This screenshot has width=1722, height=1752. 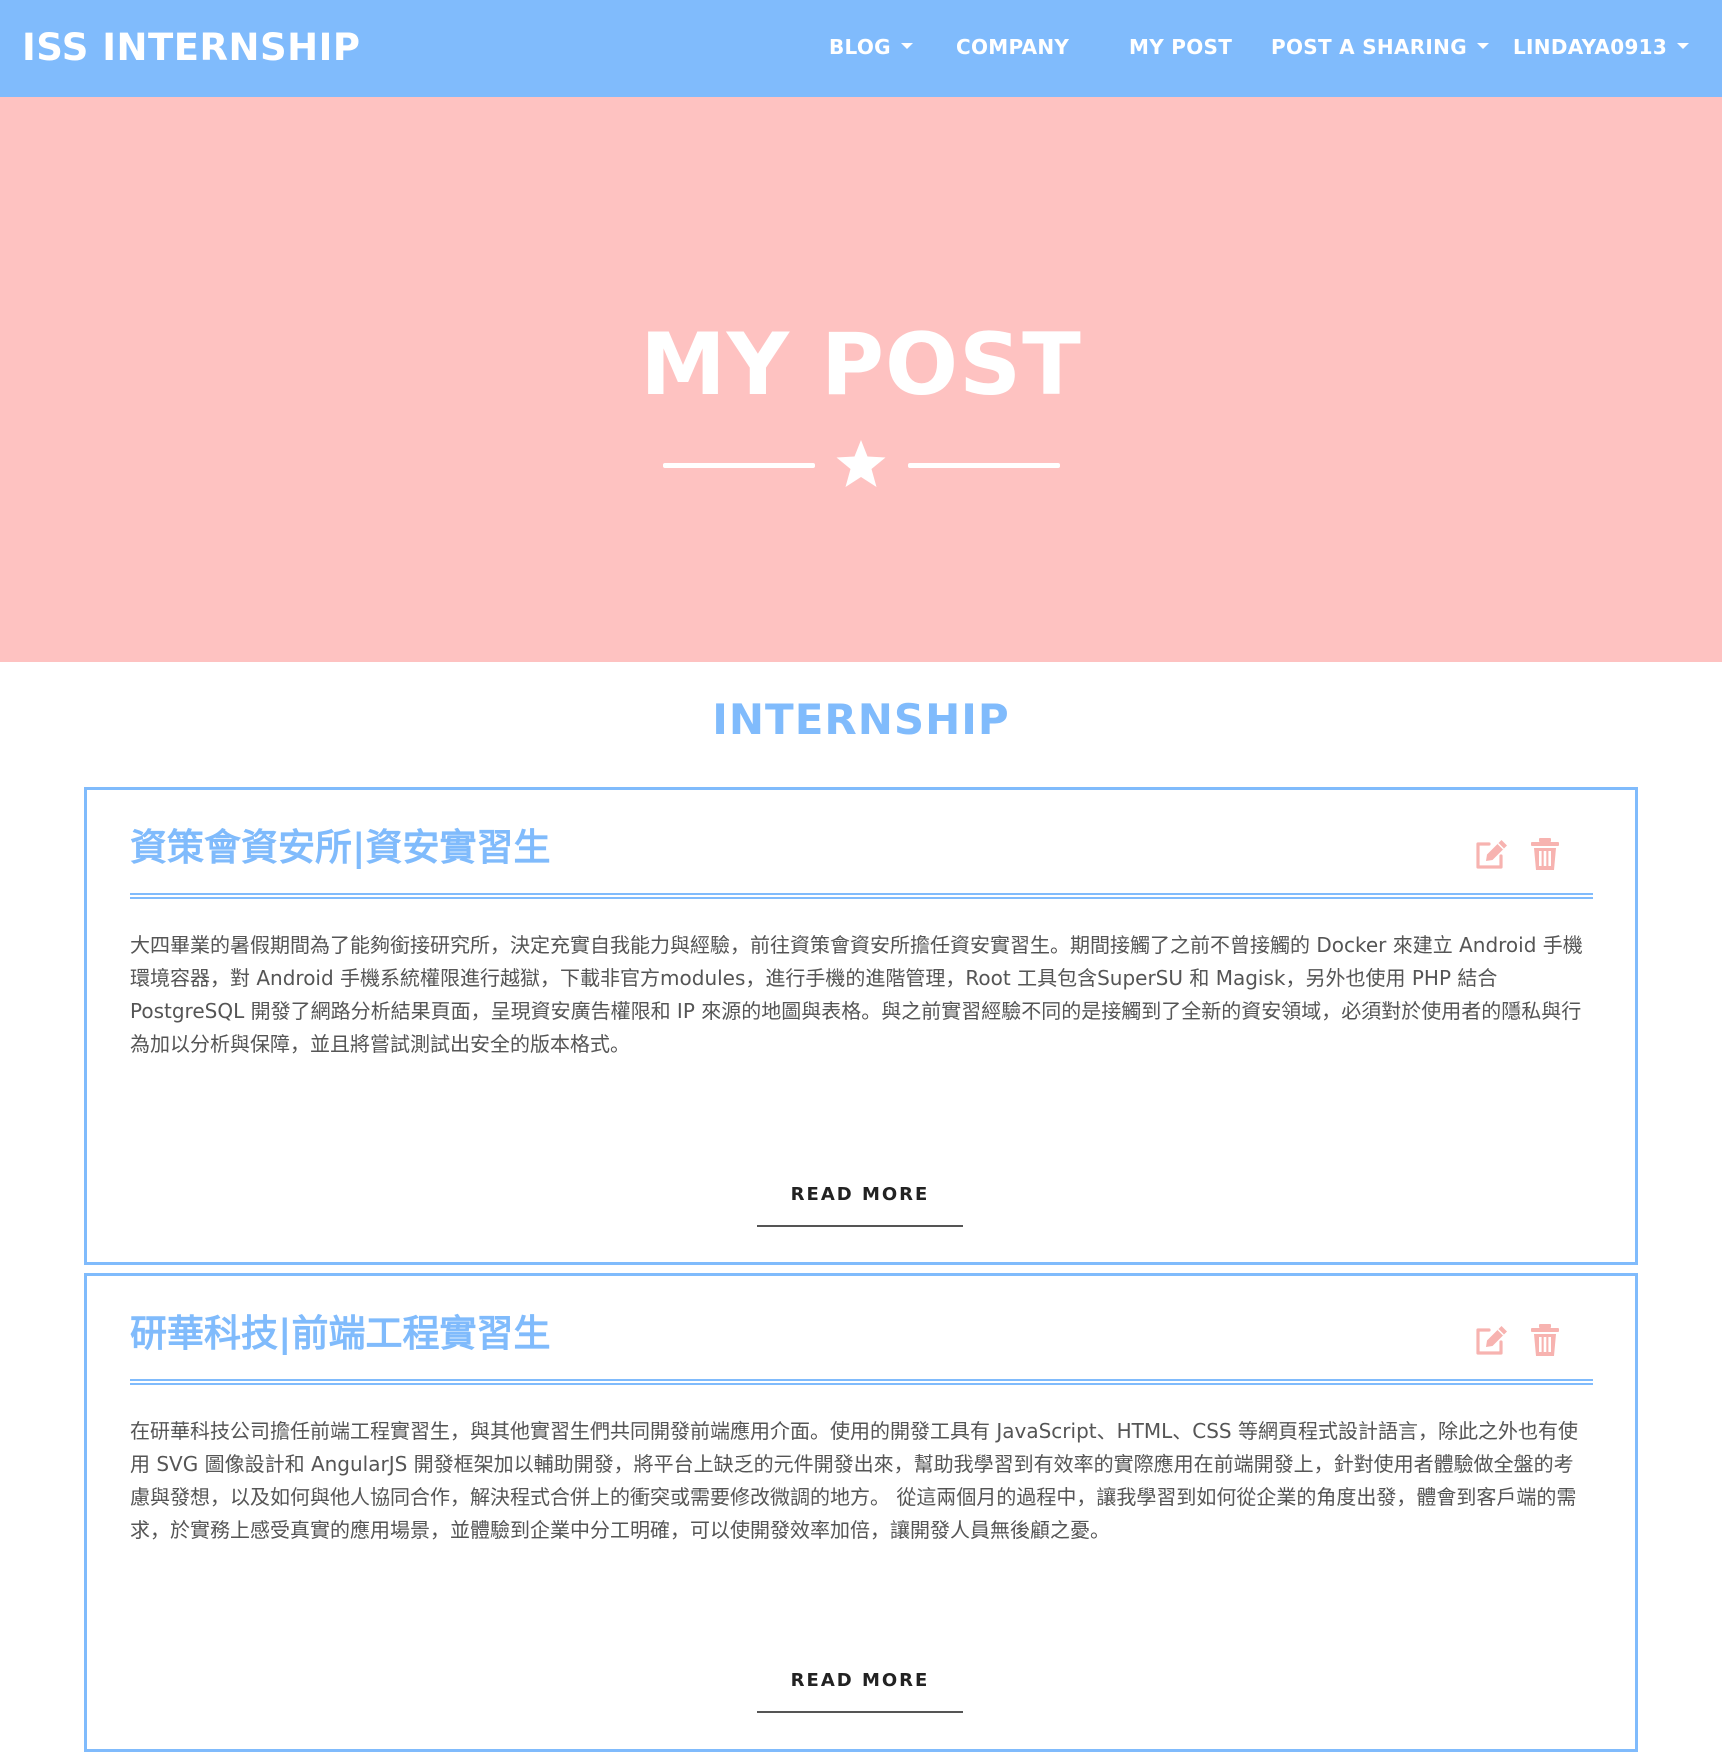 I want to click on divider-line-right, so click(x=984, y=465).